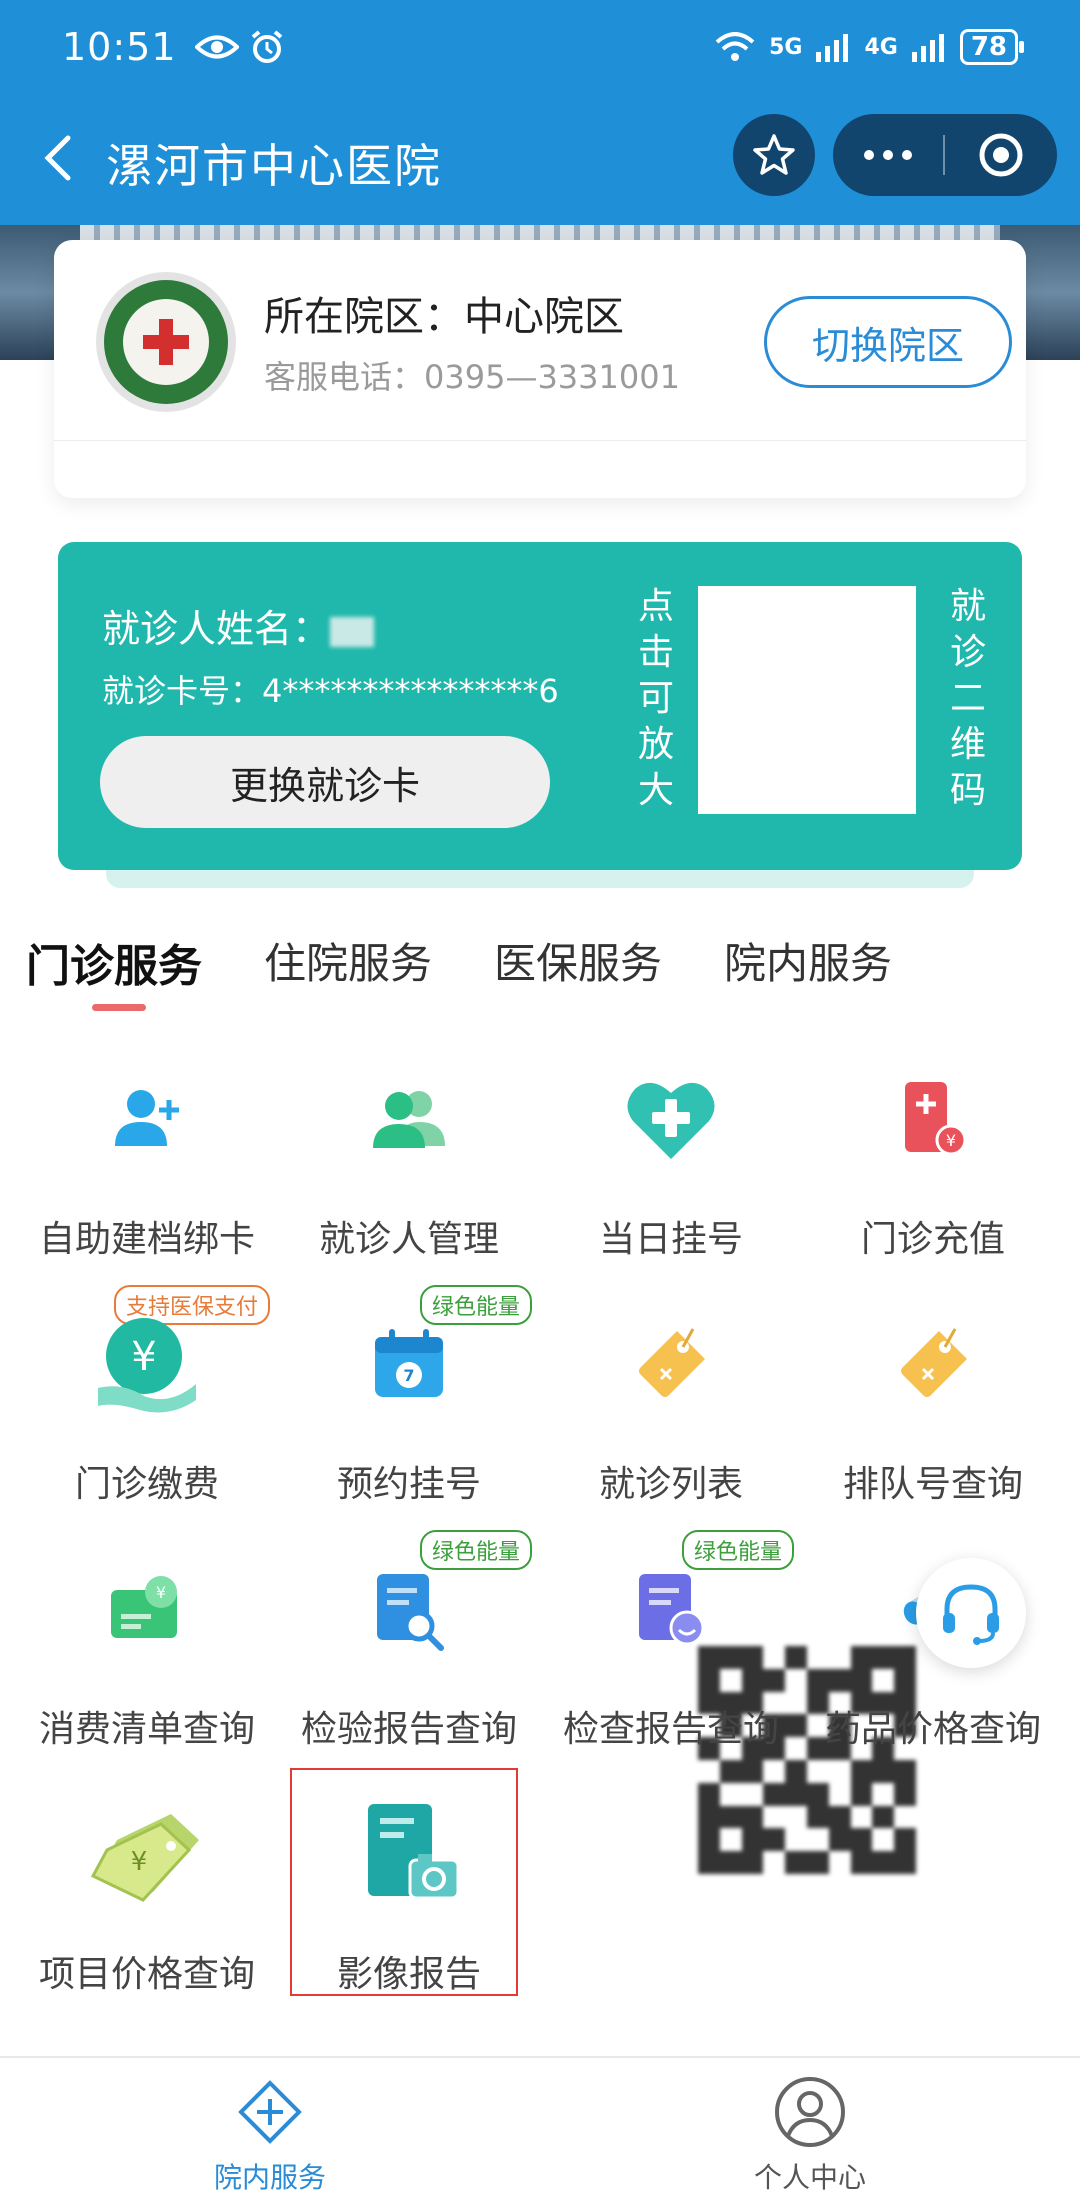 The width and height of the screenshot is (1080, 2204). I want to click on target-icon, so click(1001, 155).